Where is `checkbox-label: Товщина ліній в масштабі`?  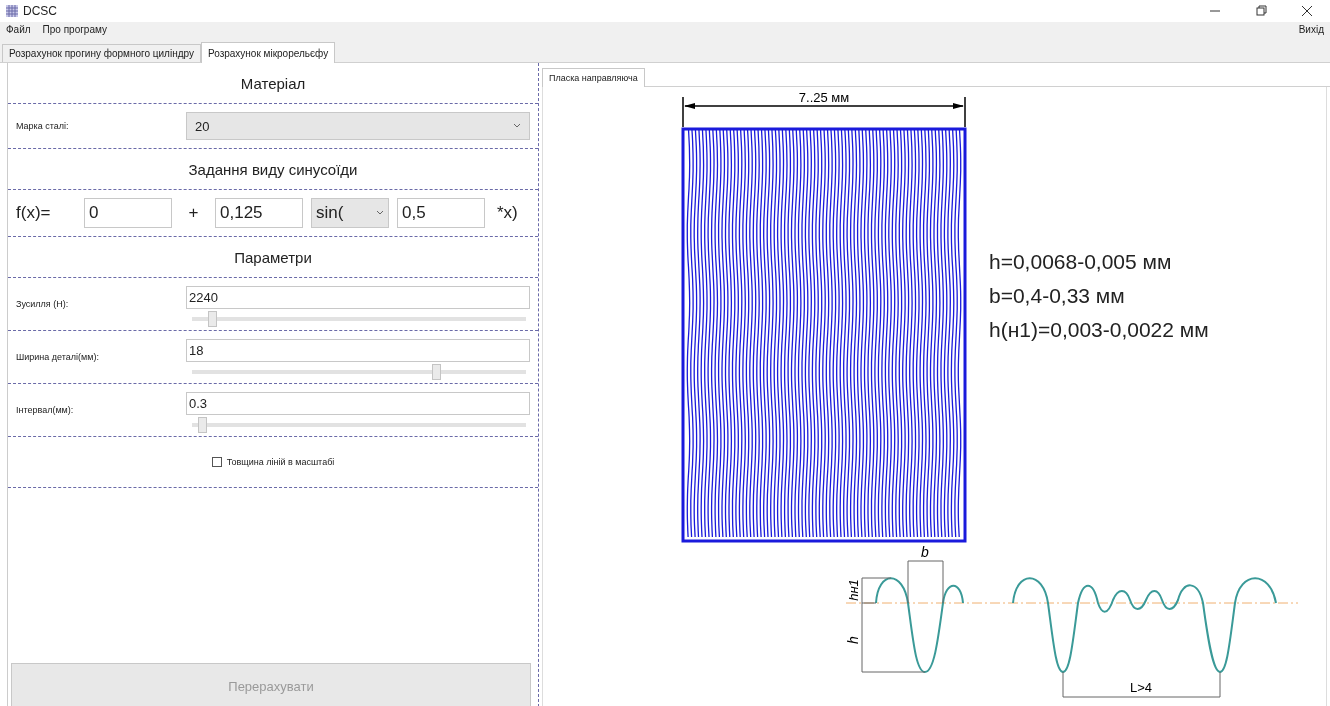 checkbox-label: Товщина ліній в масштабі is located at coordinates (280, 462).